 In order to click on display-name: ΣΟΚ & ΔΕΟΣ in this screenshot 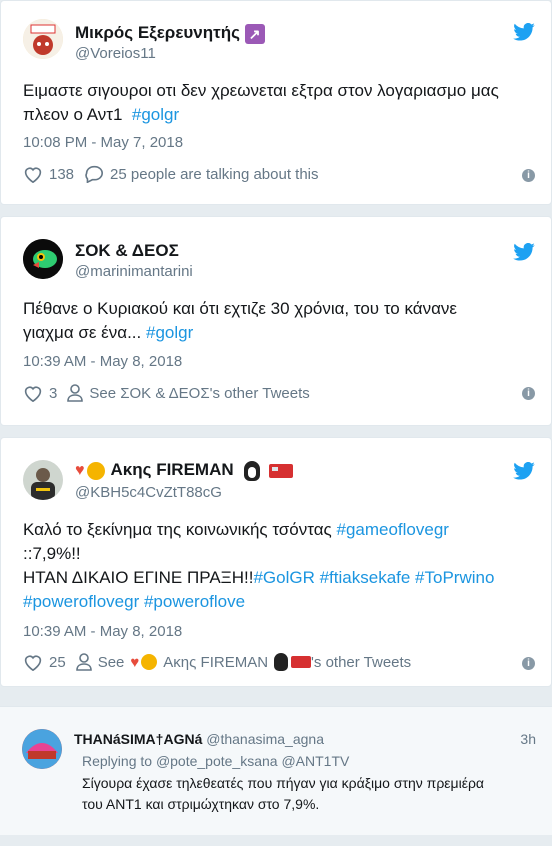, I will do `click(127, 251)`.